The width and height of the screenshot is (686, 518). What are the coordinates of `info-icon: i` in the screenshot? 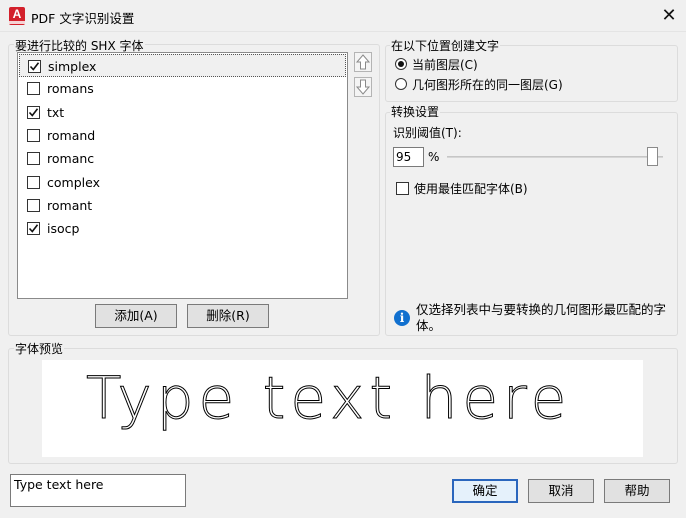 It's located at (402, 318).